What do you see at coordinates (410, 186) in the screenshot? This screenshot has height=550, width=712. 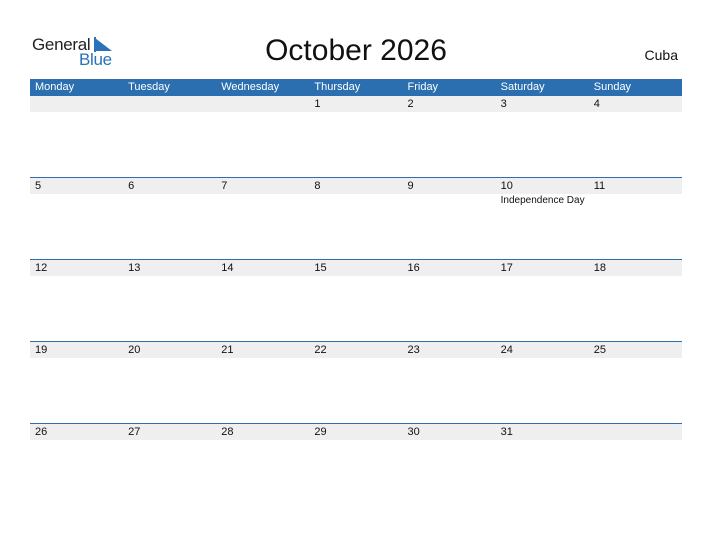 I see `day-number: 9` at bounding box center [410, 186].